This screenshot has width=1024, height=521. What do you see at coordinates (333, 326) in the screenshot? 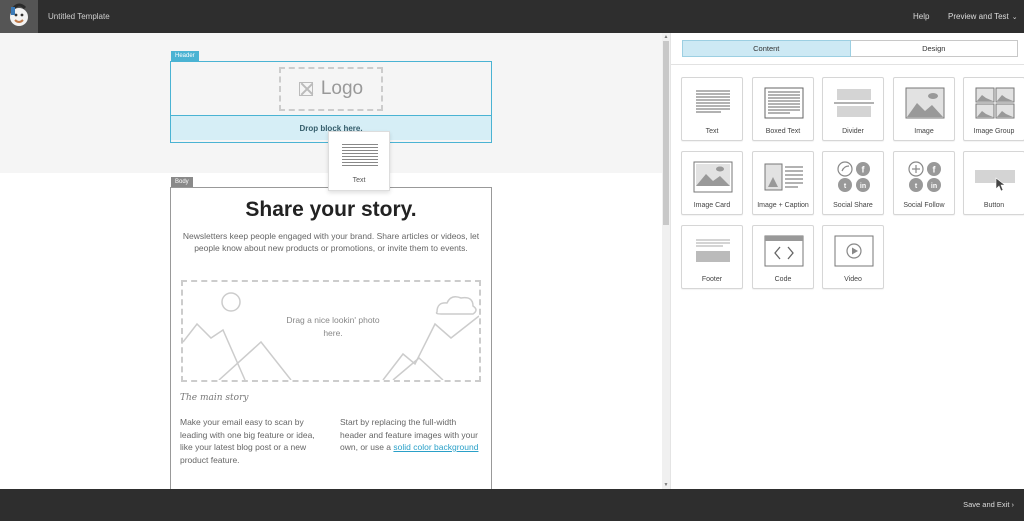
I see `photo-placeholder-text: Drag a nice lookin' photo here.` at bounding box center [333, 326].